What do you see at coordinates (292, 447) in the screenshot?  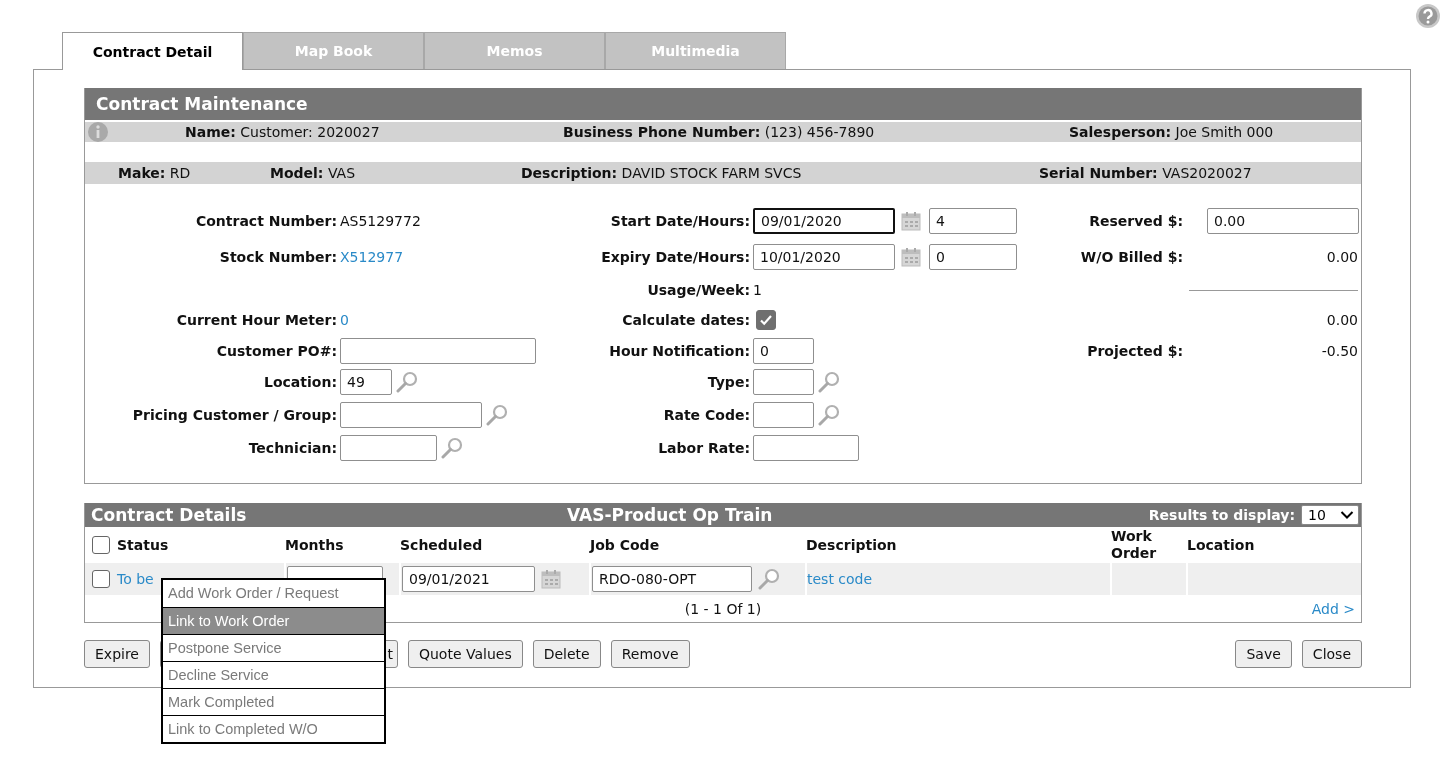 I see `field-label: Technician:` at bounding box center [292, 447].